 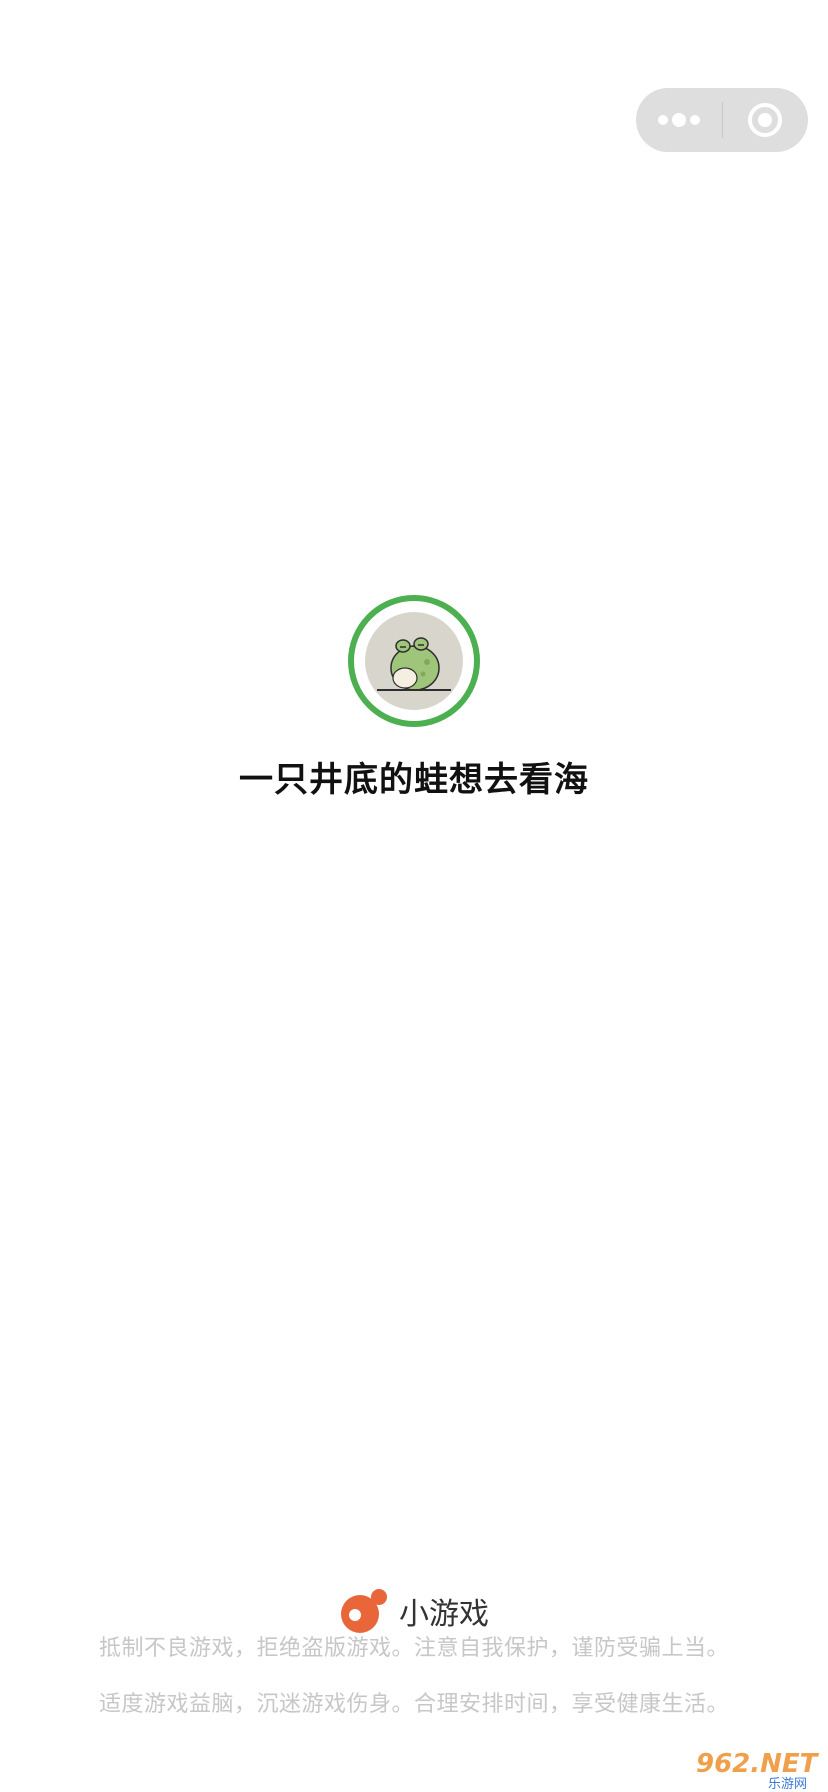 I want to click on more-button, so click(x=679, y=120).